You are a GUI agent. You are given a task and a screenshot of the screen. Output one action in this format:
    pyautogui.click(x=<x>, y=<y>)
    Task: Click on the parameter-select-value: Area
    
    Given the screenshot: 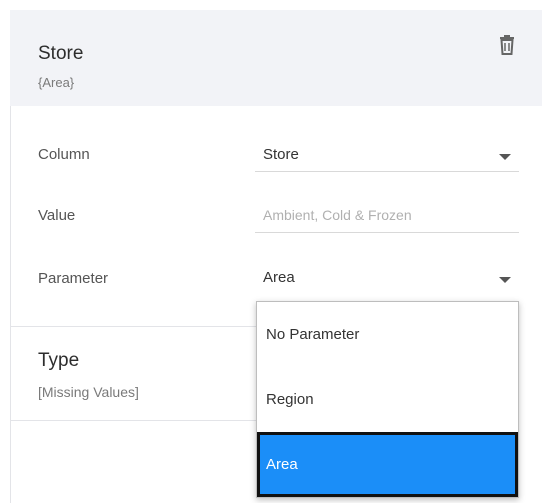 What is the action you would take?
    pyautogui.click(x=279, y=277)
    